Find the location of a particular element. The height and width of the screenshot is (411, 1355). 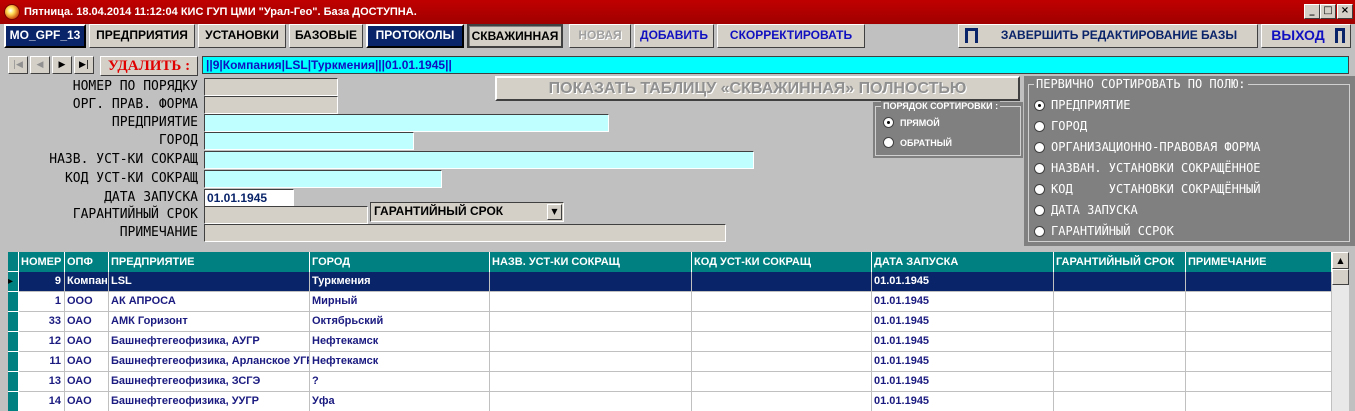

column-header: ОПФ is located at coordinates (87, 262).